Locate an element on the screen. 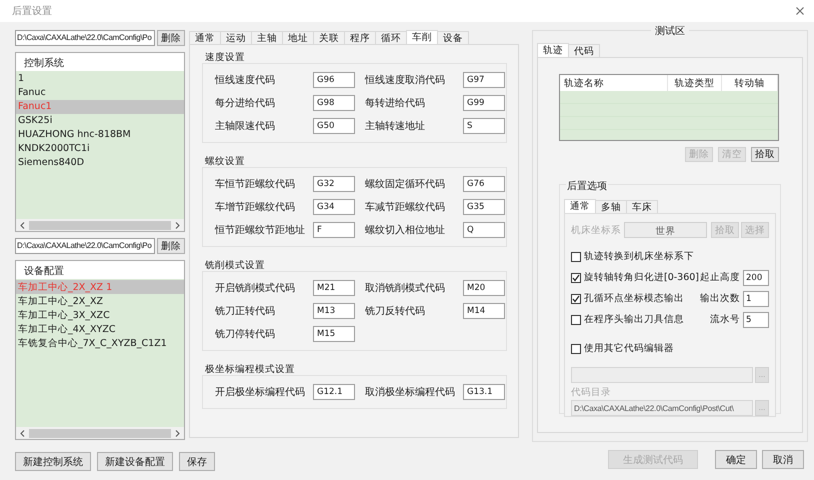  group-title: 测试区 is located at coordinates (670, 31).